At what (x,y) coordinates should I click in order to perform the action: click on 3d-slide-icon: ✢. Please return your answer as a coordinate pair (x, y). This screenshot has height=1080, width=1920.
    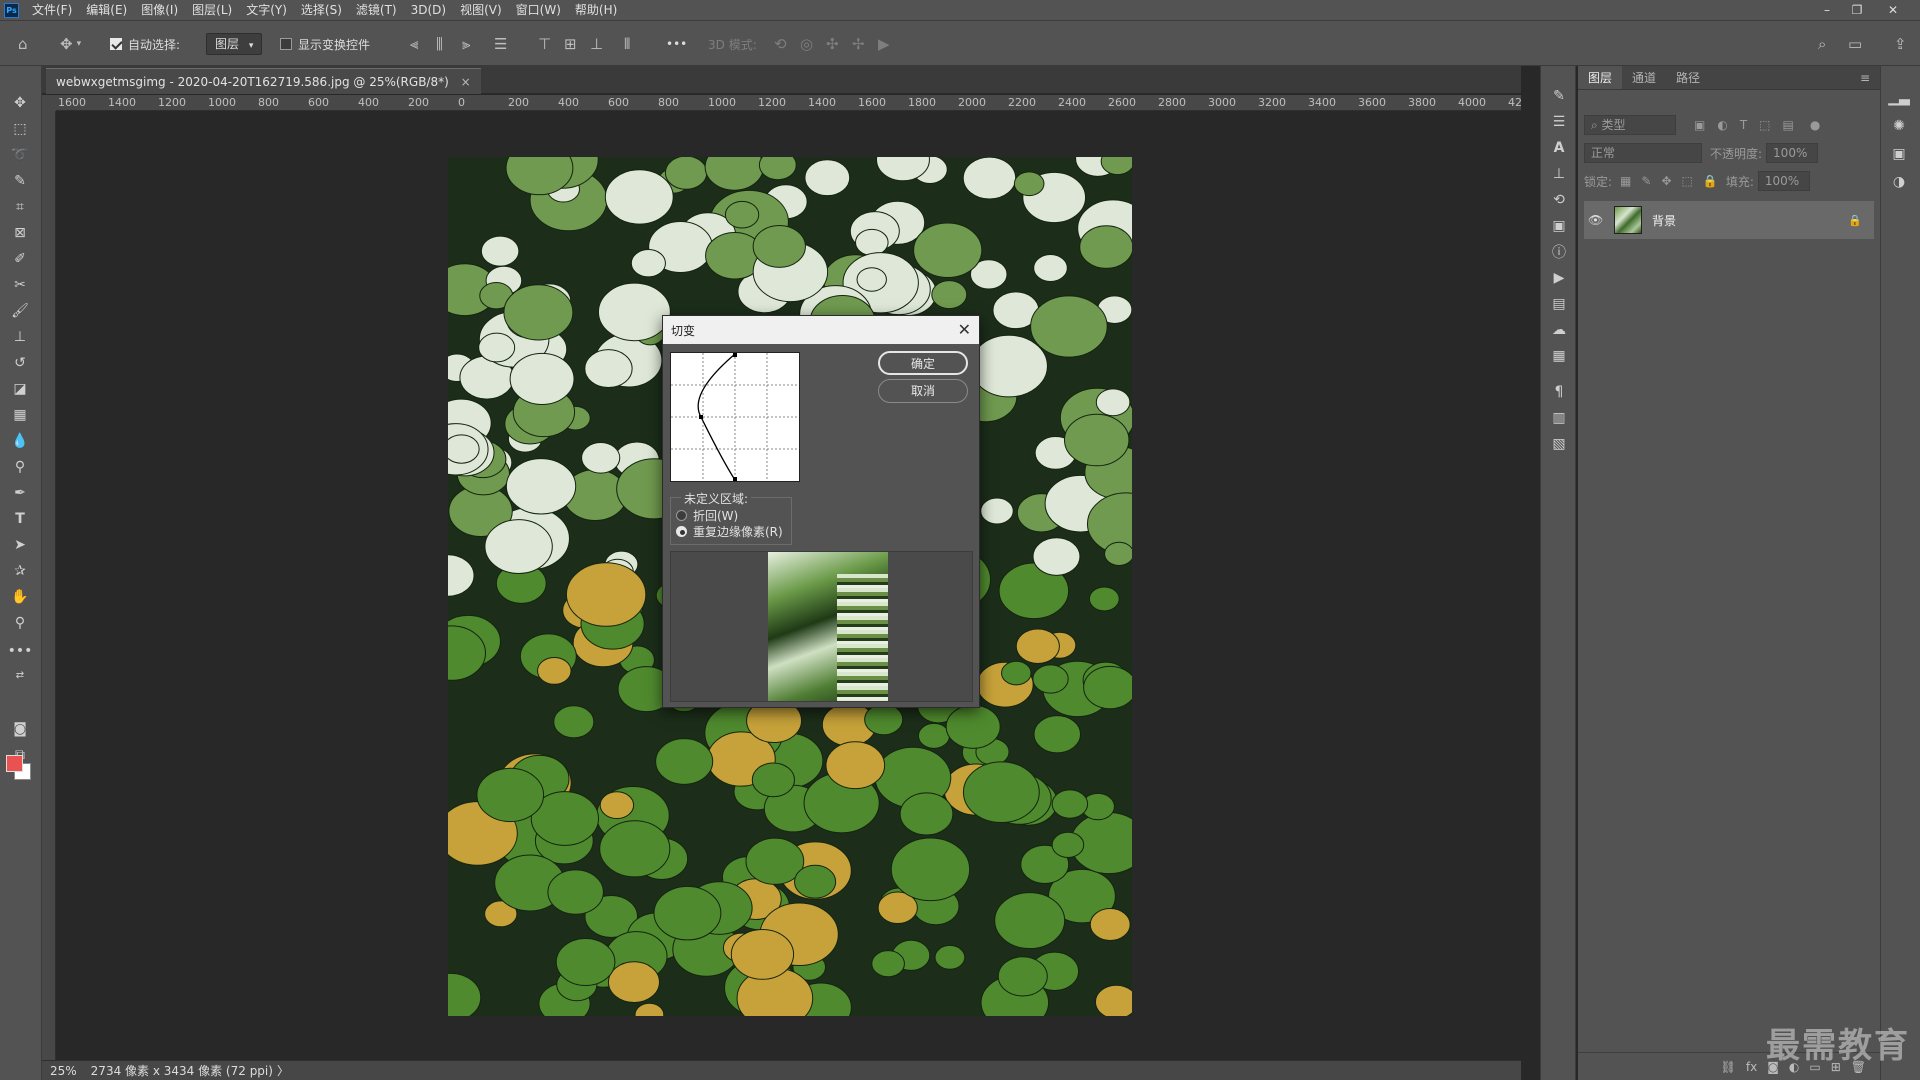
    Looking at the image, I should click on (858, 44).